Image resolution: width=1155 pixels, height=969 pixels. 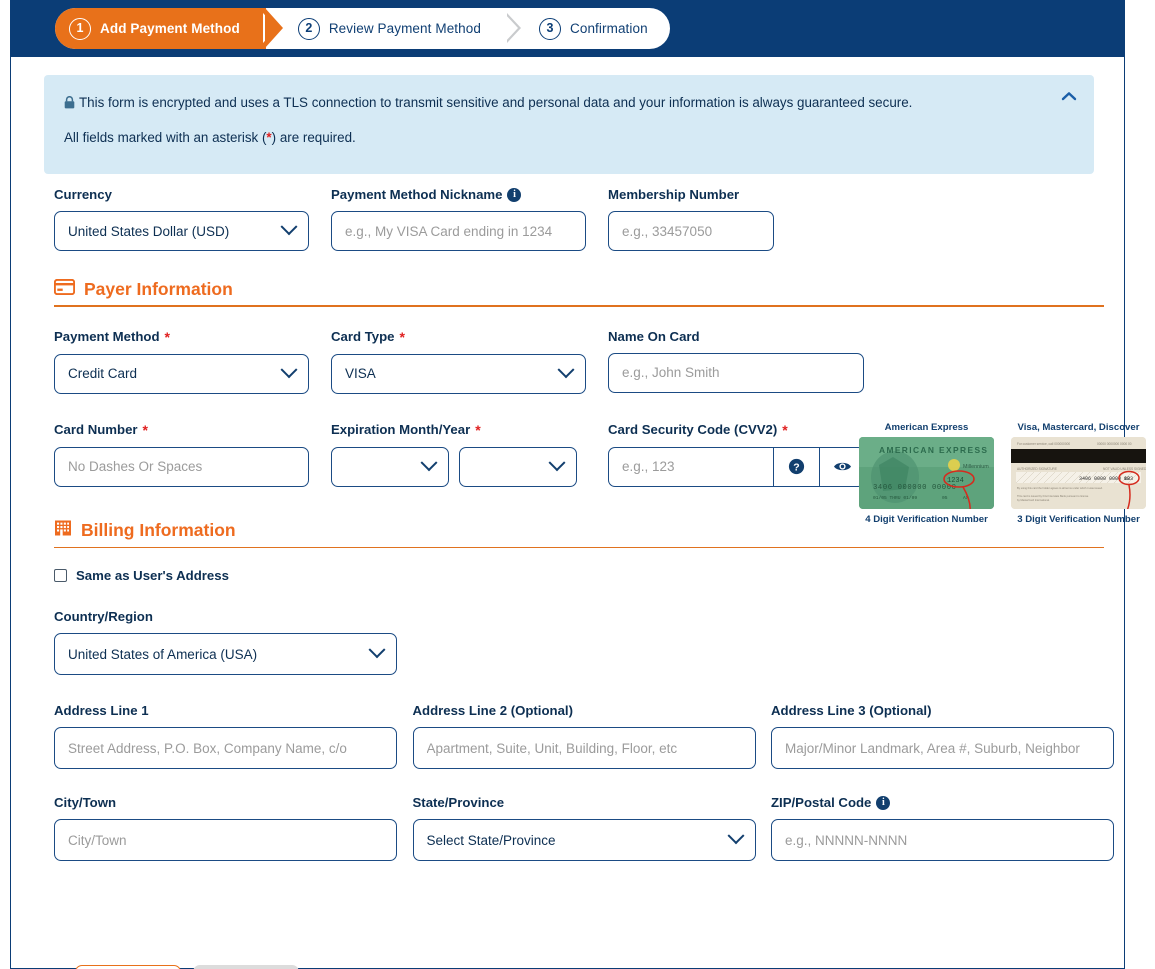 What do you see at coordinates (169, 28) in the screenshot?
I see `wizard-step-add-payment-method: 1 Add Payment Method` at bounding box center [169, 28].